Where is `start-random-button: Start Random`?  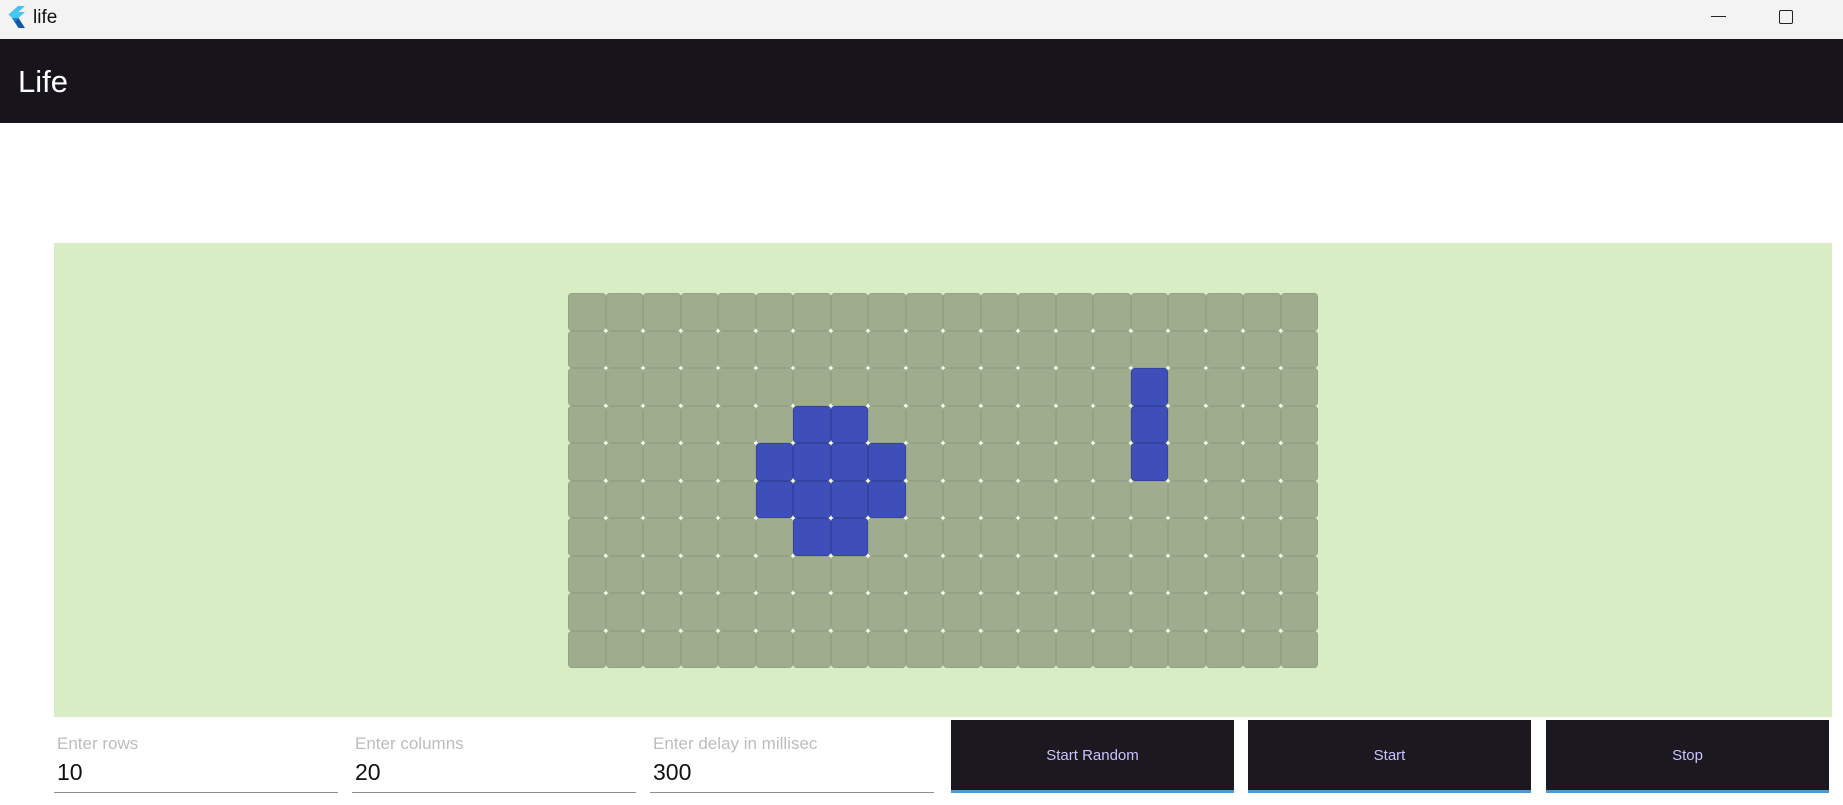 start-random-button: Start Random is located at coordinates (1092, 756).